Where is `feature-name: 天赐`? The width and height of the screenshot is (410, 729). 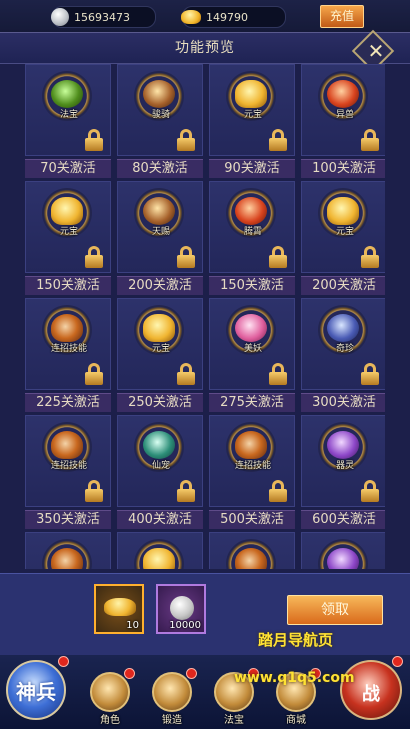
feature-name: 天赐 is located at coordinates (160, 232).